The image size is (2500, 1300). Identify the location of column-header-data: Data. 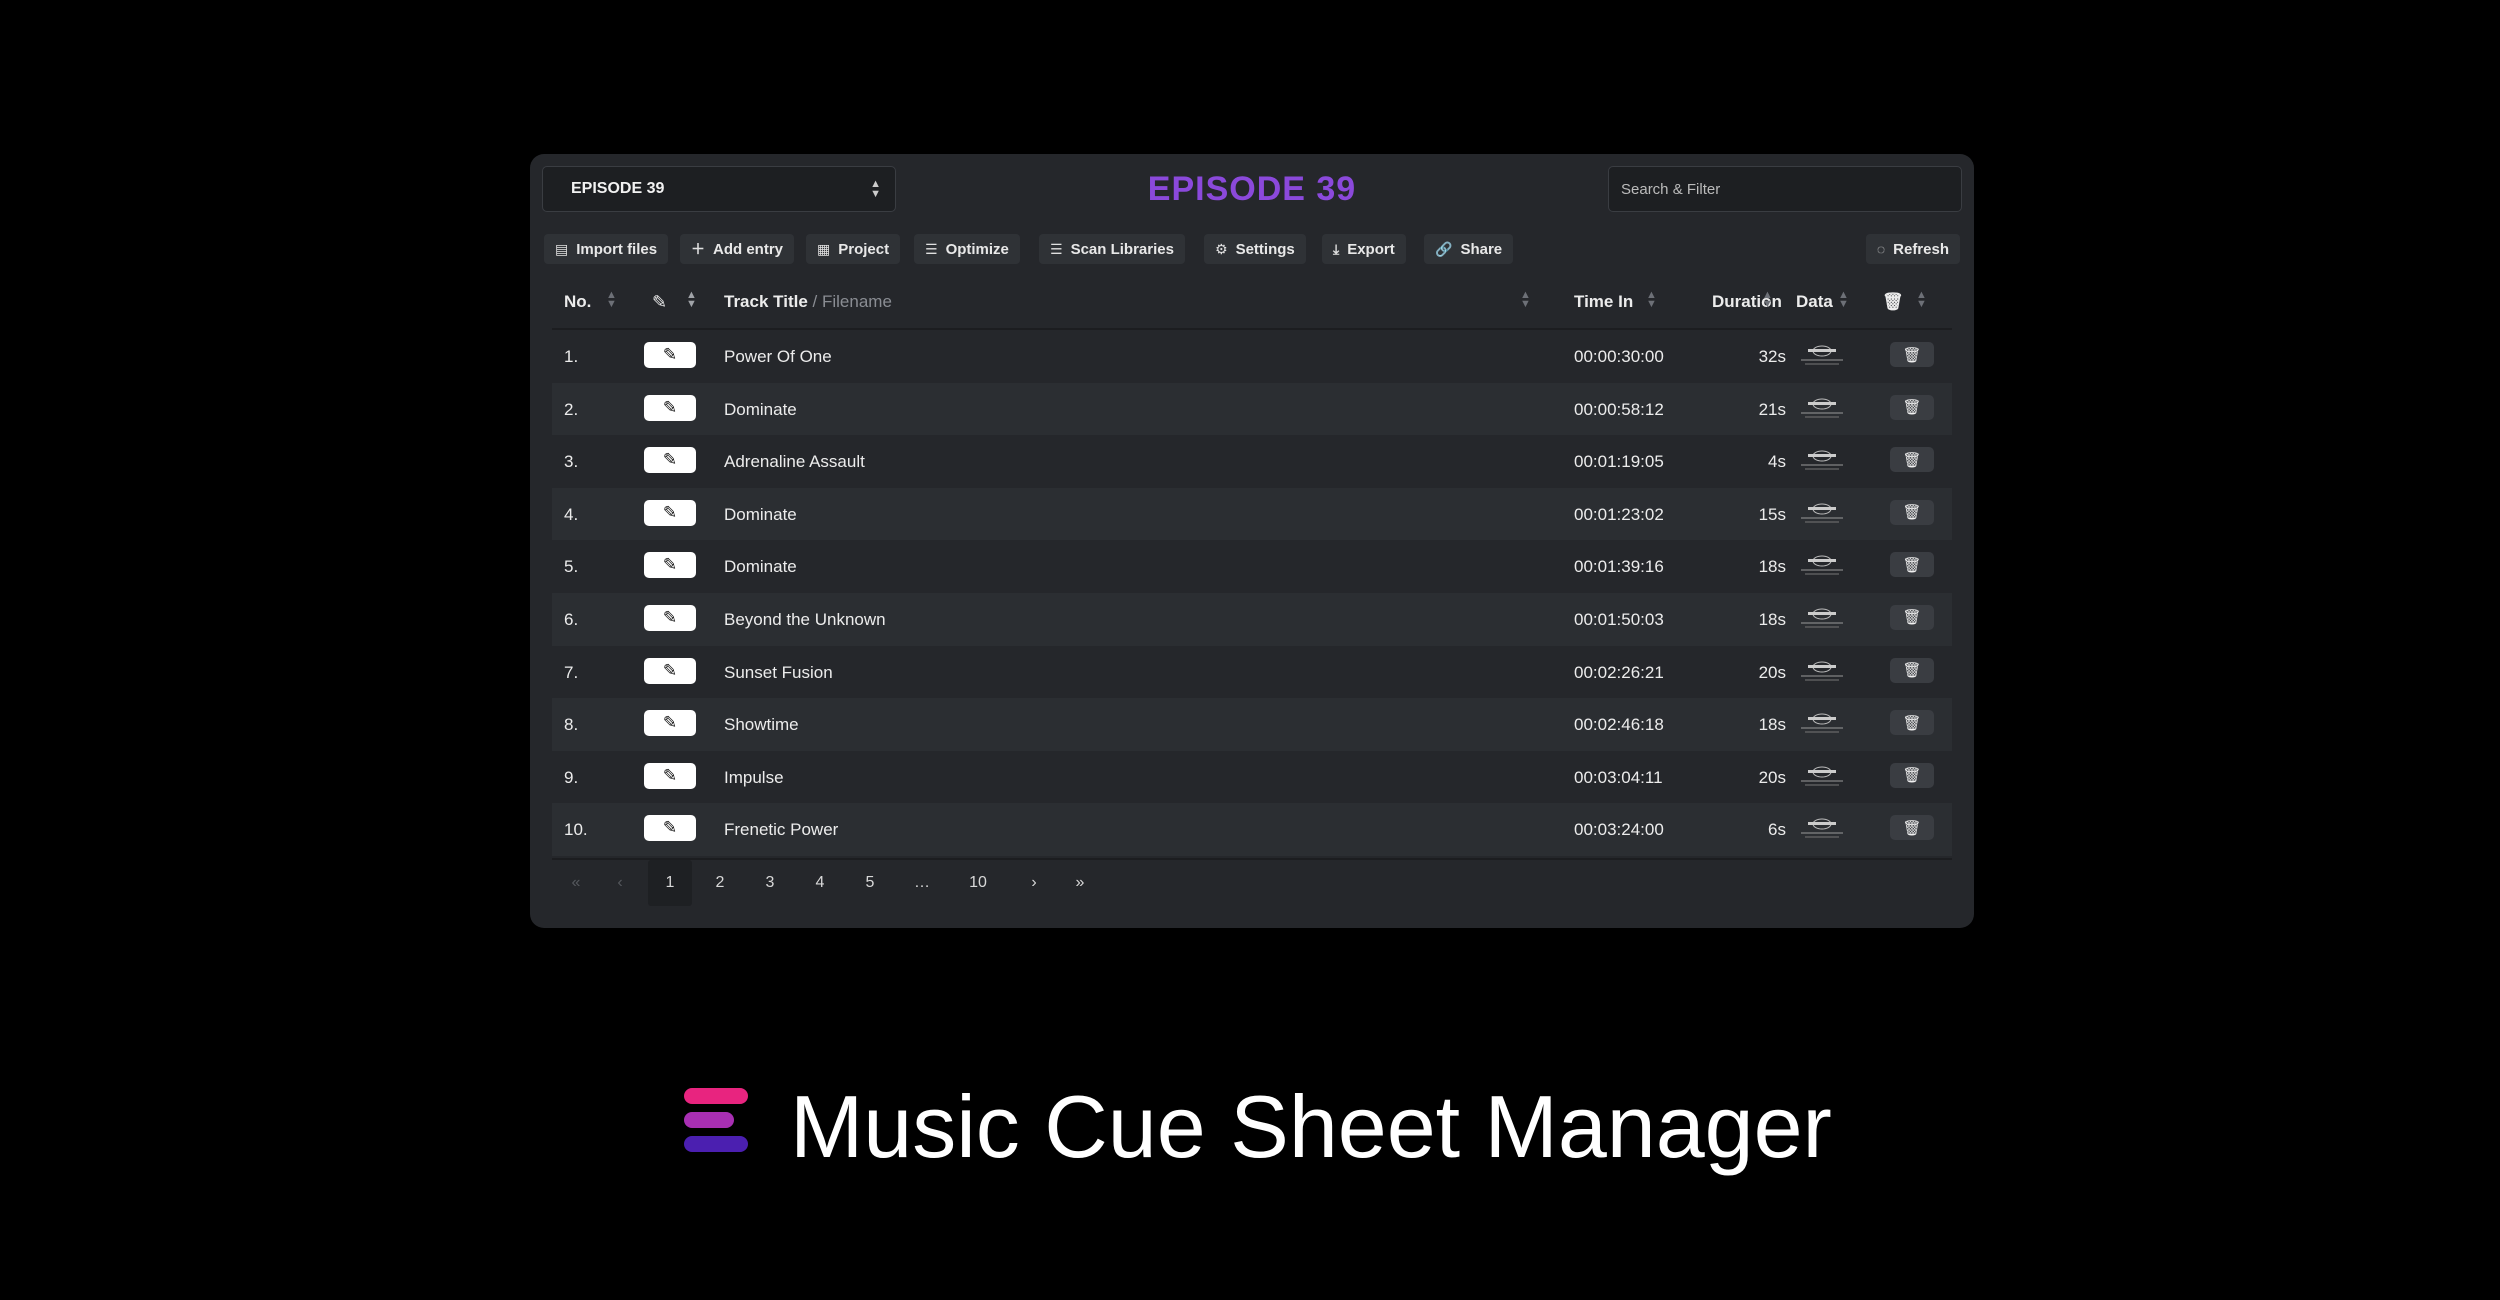
(1814, 302).